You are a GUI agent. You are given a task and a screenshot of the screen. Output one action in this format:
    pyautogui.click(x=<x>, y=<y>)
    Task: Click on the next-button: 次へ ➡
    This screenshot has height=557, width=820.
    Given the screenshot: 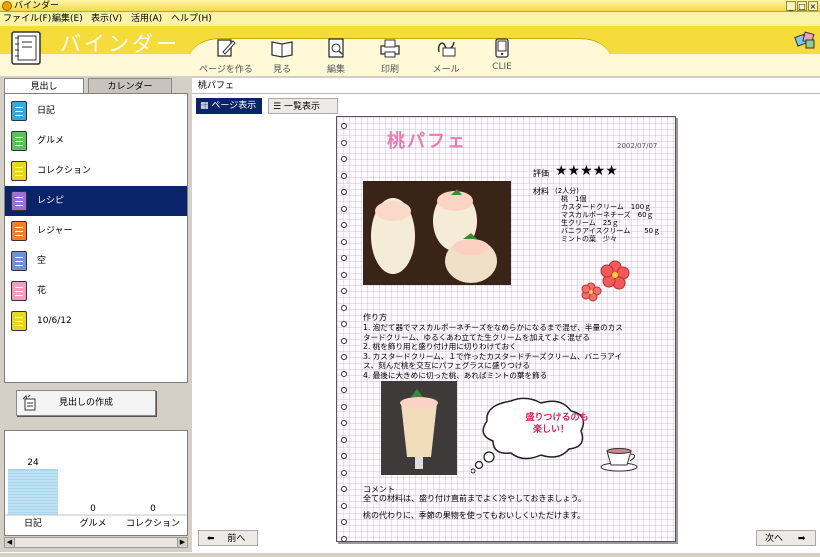 What is the action you would take?
    pyautogui.click(x=786, y=538)
    